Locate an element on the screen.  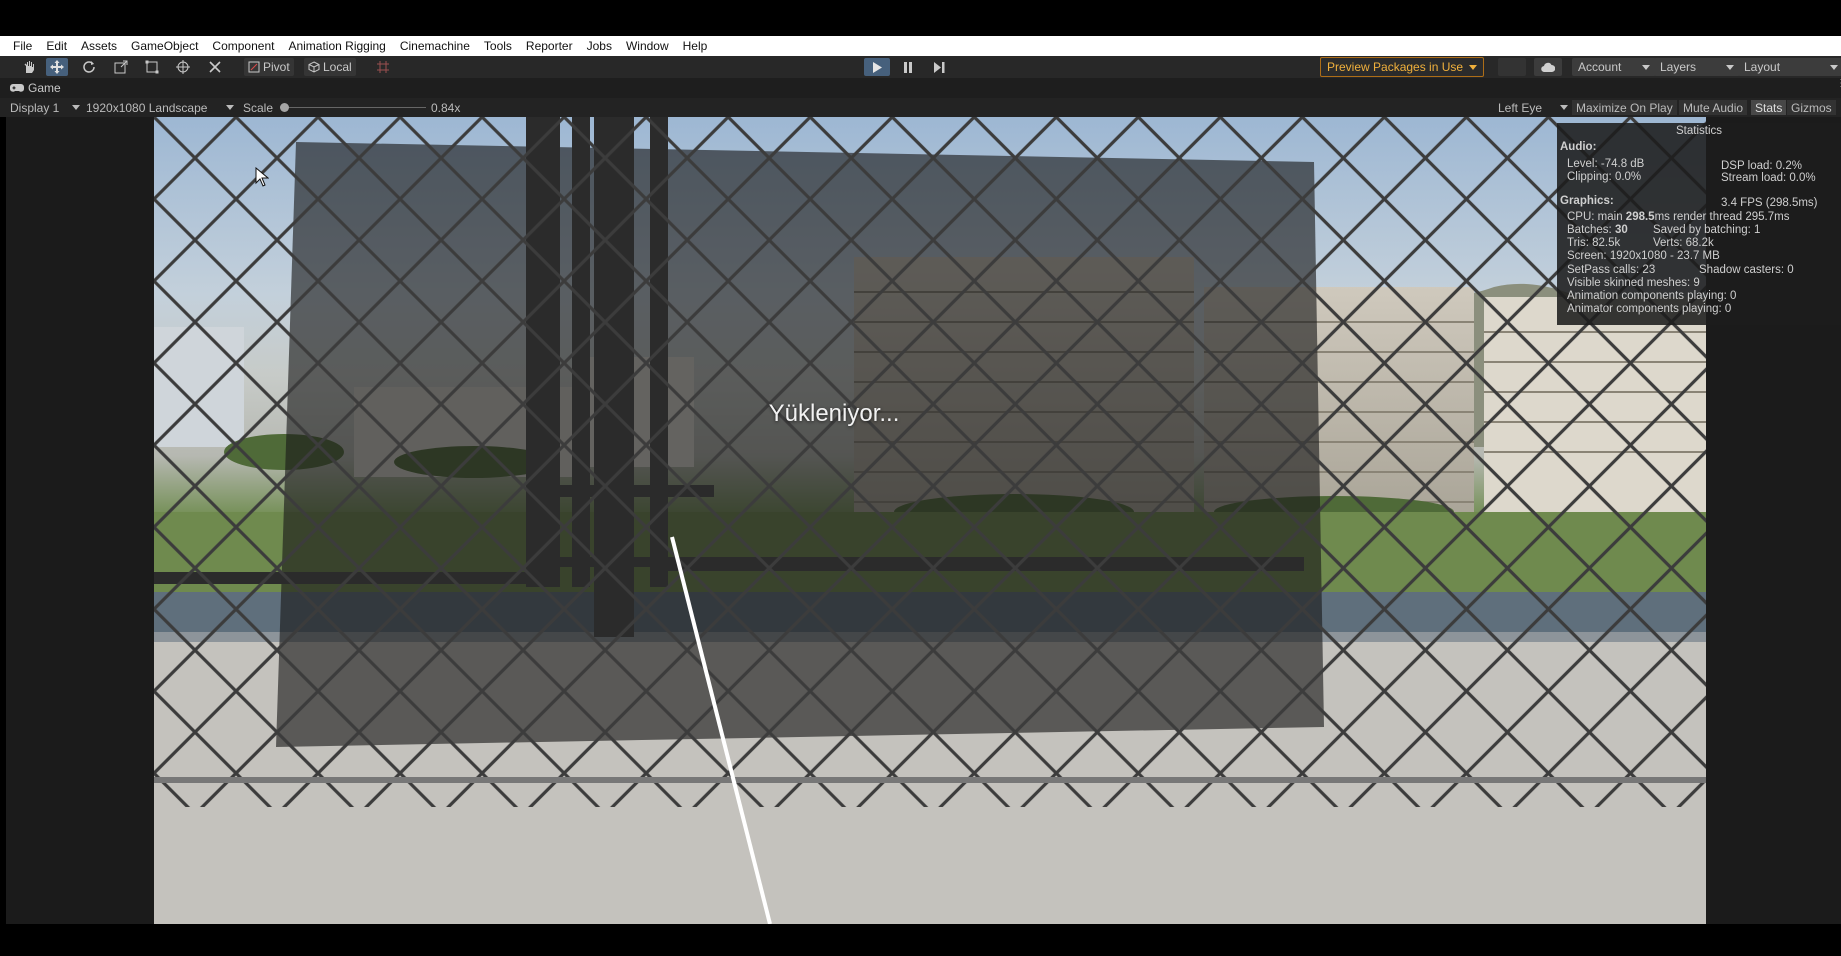
eye-dropdown: Left Eye is located at coordinates (1533, 107).